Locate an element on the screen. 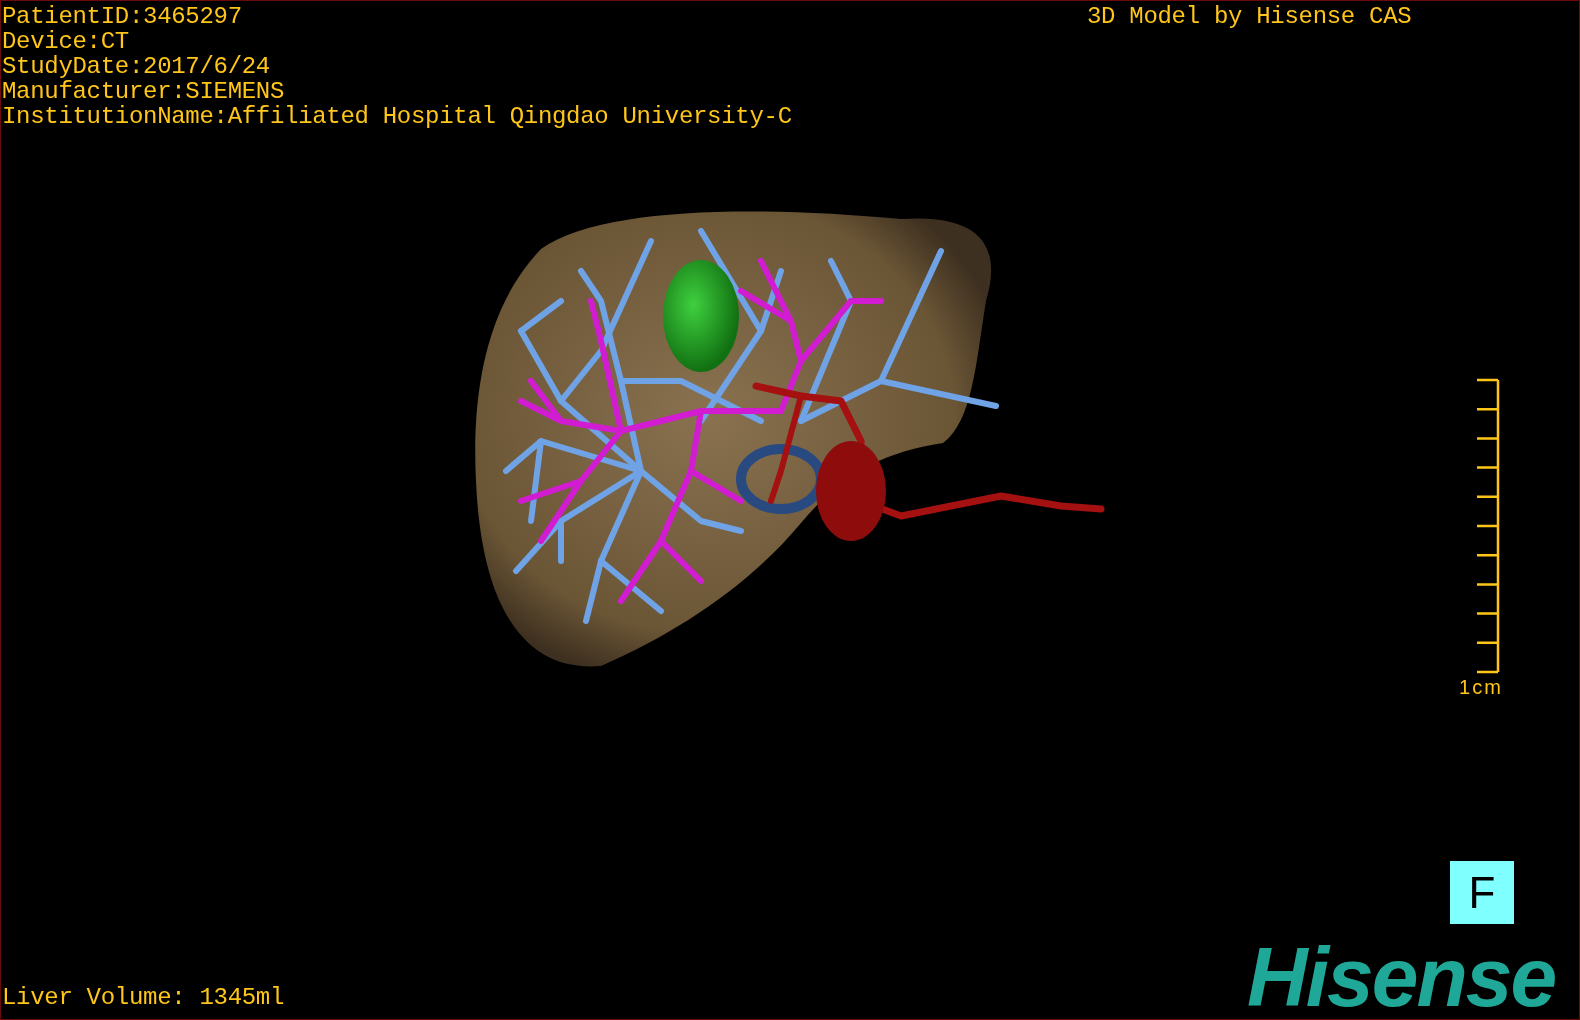  info-text: Device:CT is located at coordinates (66, 41).